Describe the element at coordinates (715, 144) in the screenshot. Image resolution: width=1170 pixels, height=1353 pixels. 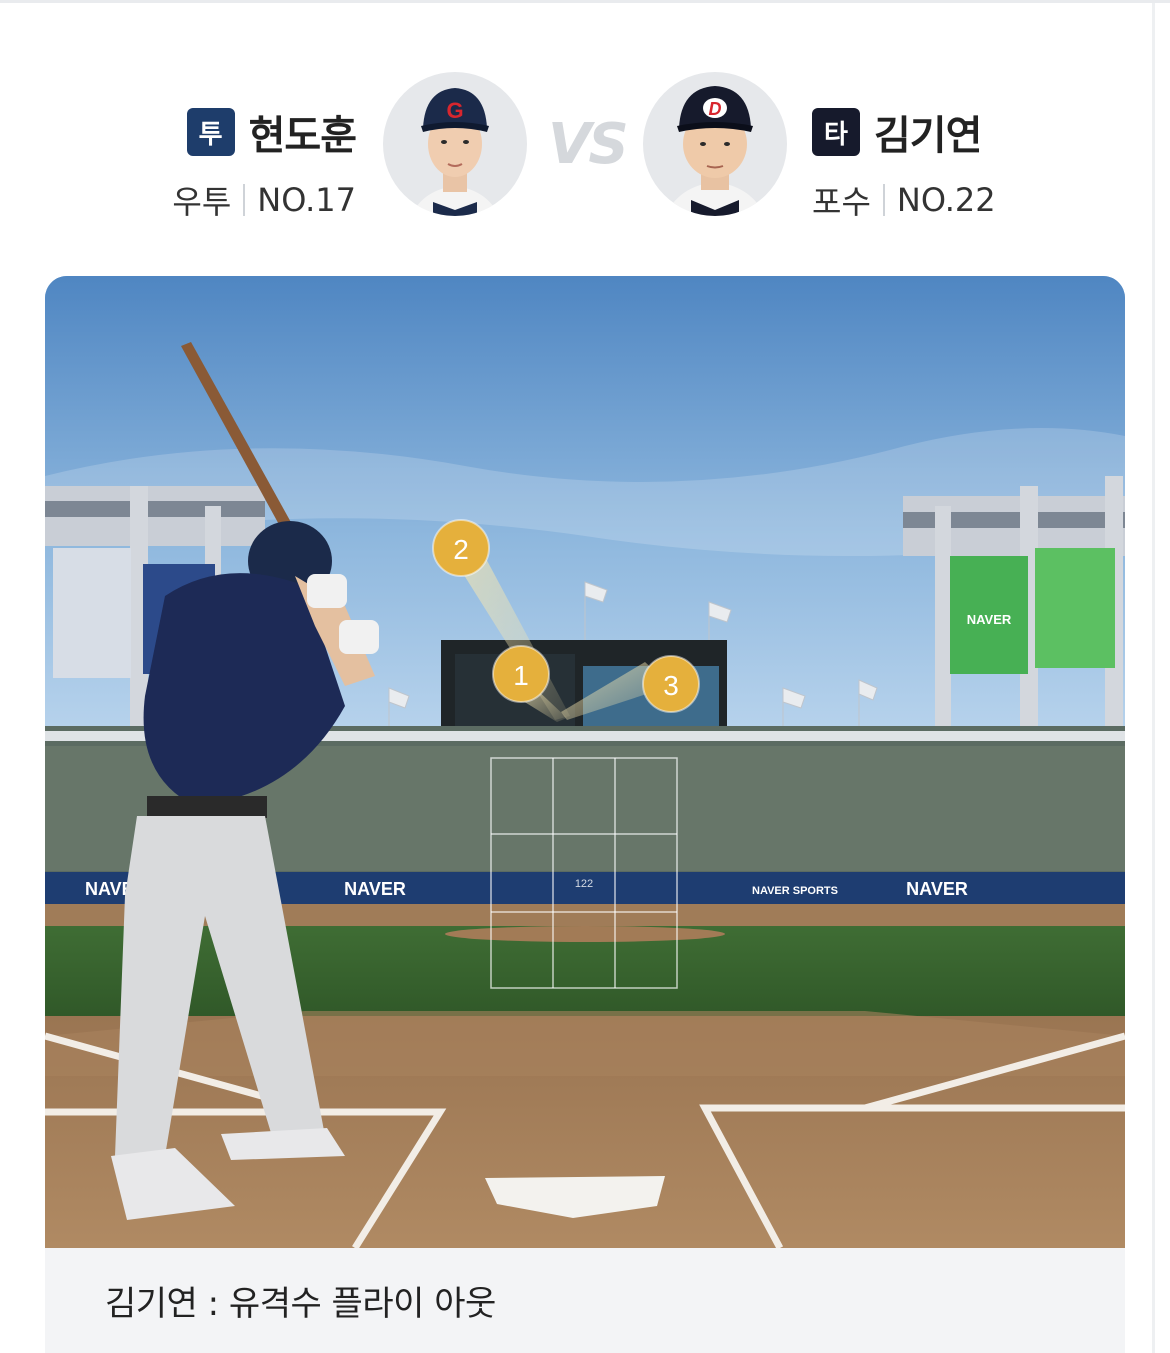
I see `batter-avatar: D` at that location.